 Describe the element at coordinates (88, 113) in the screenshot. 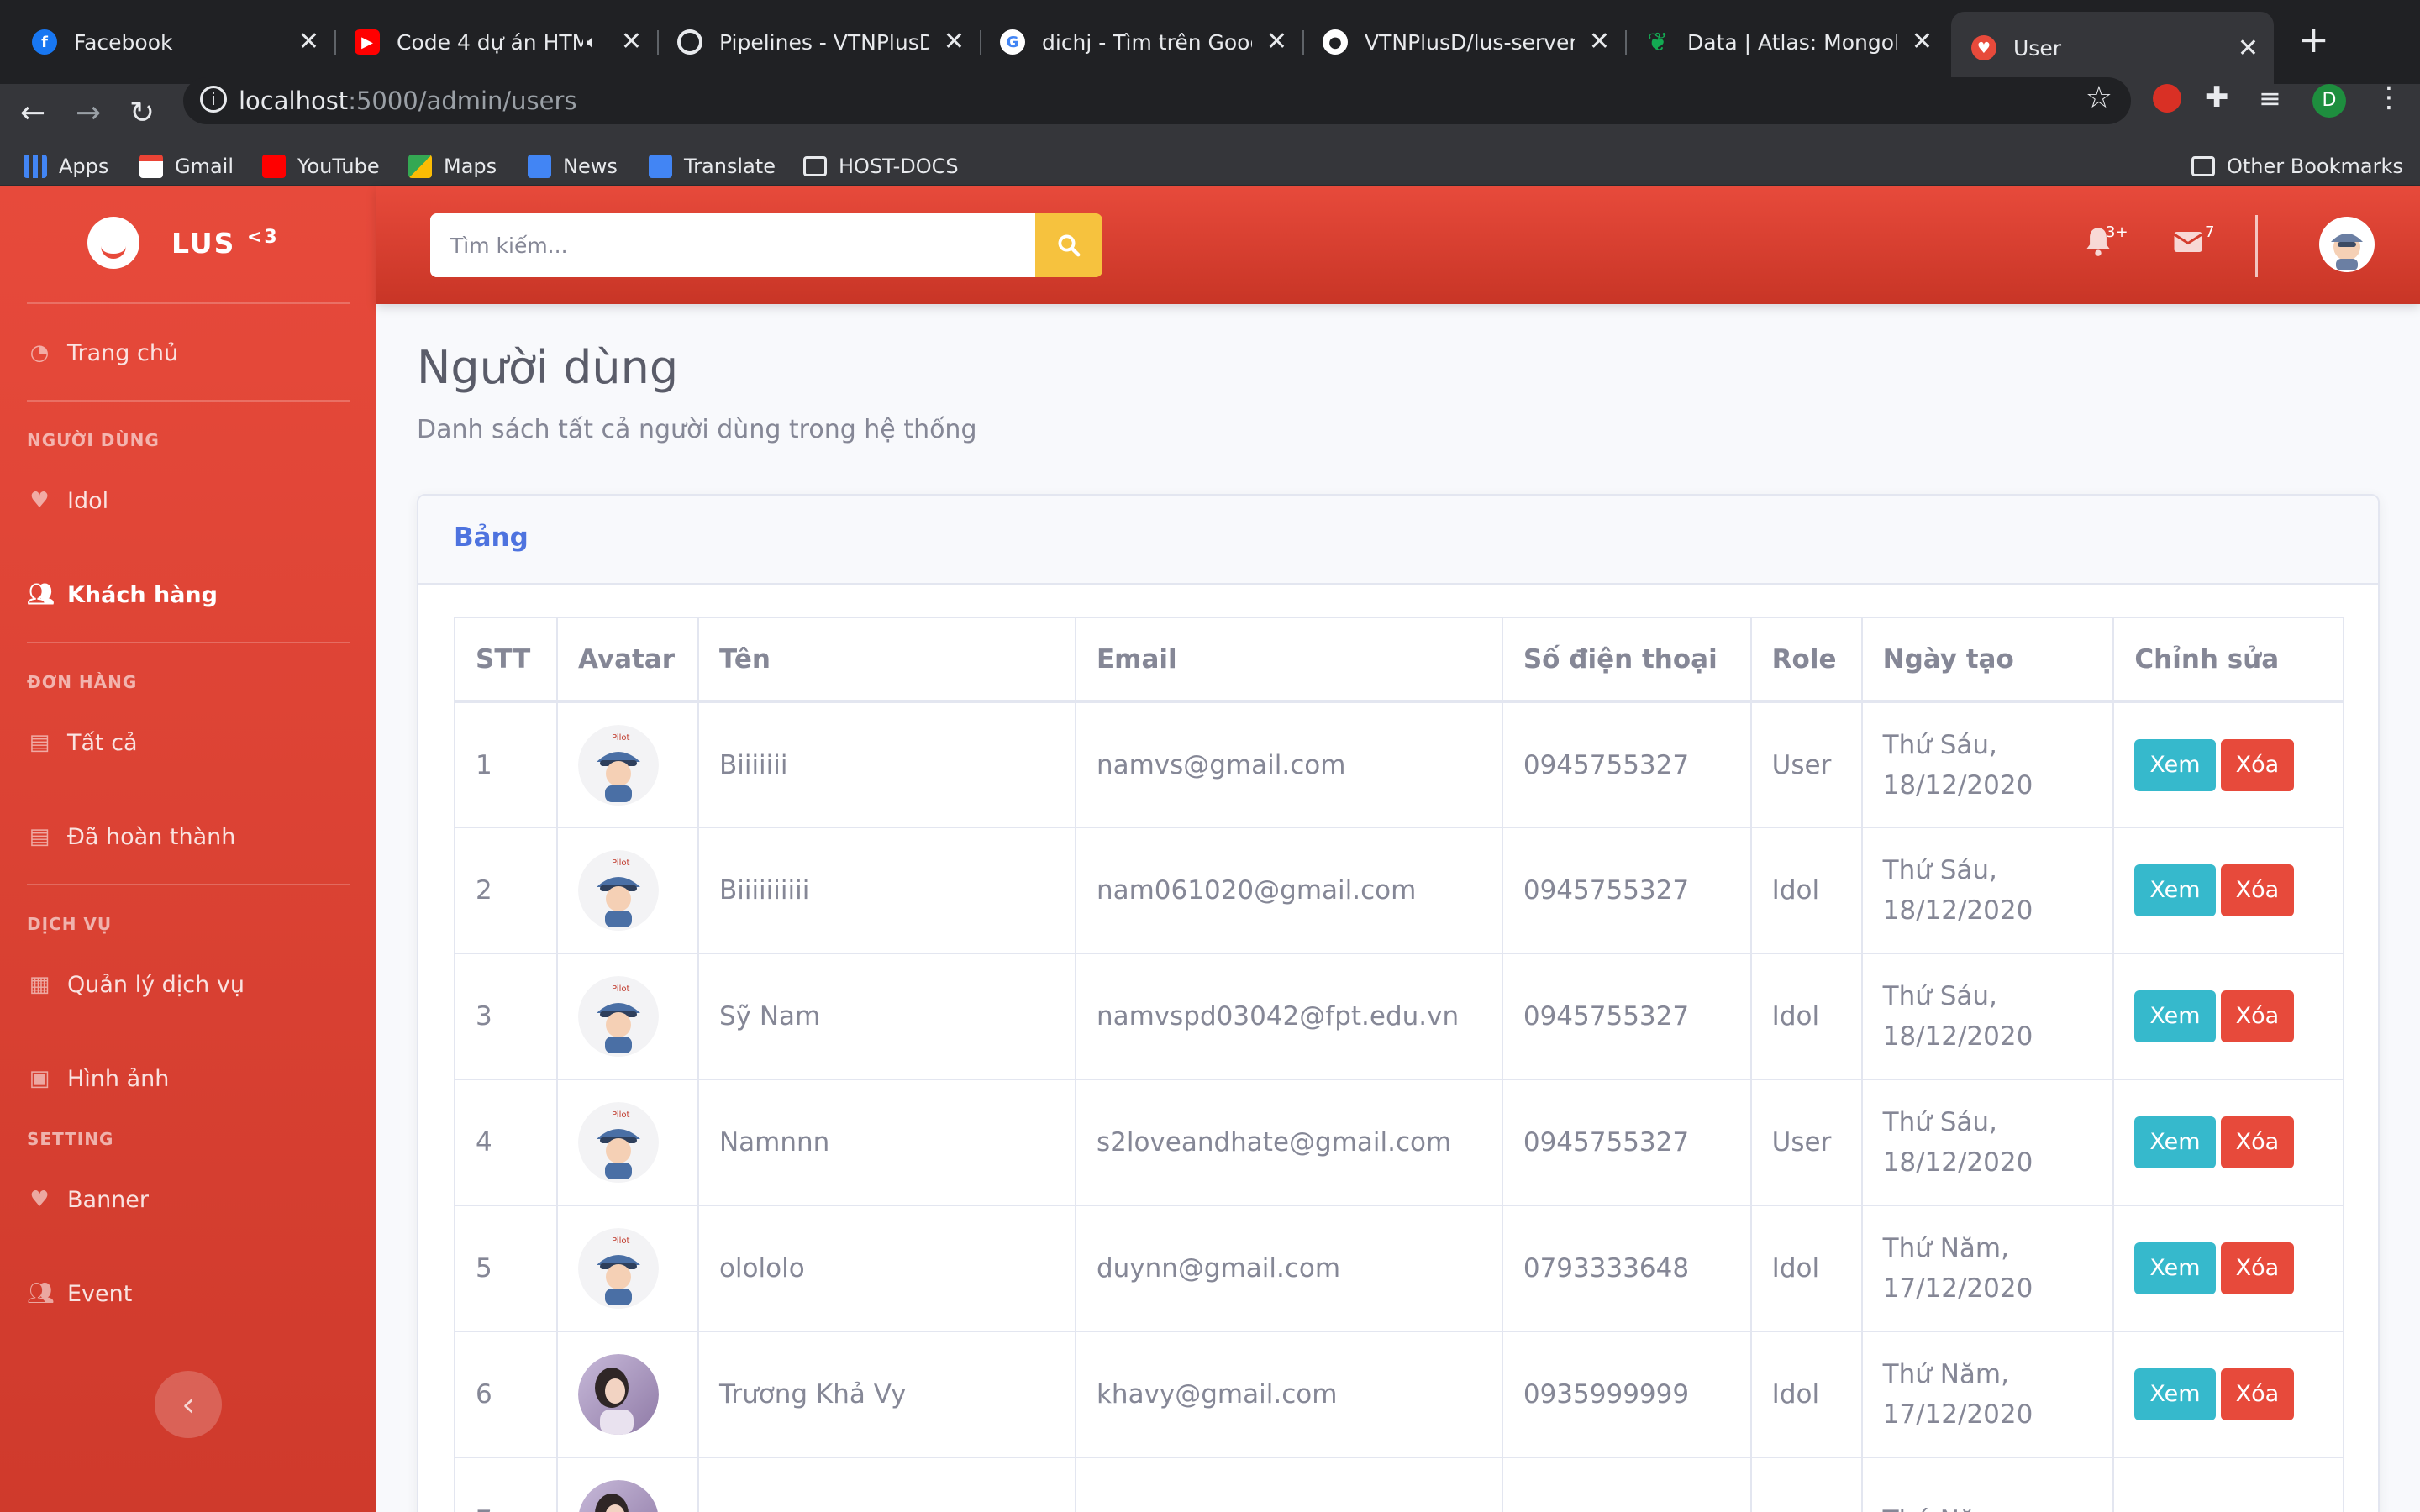

I see `forward-arrow-icon: →` at that location.